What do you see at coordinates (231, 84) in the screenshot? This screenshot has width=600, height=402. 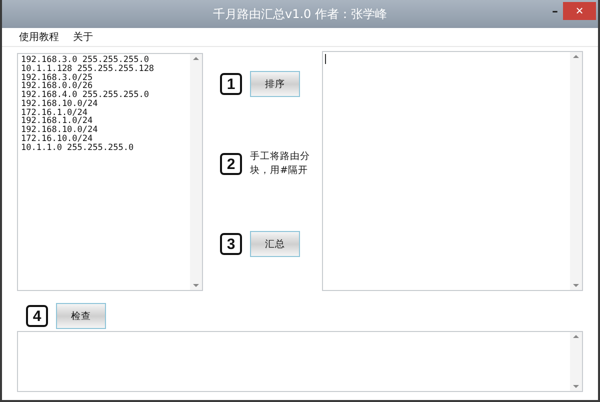 I see `step-number: 1` at bounding box center [231, 84].